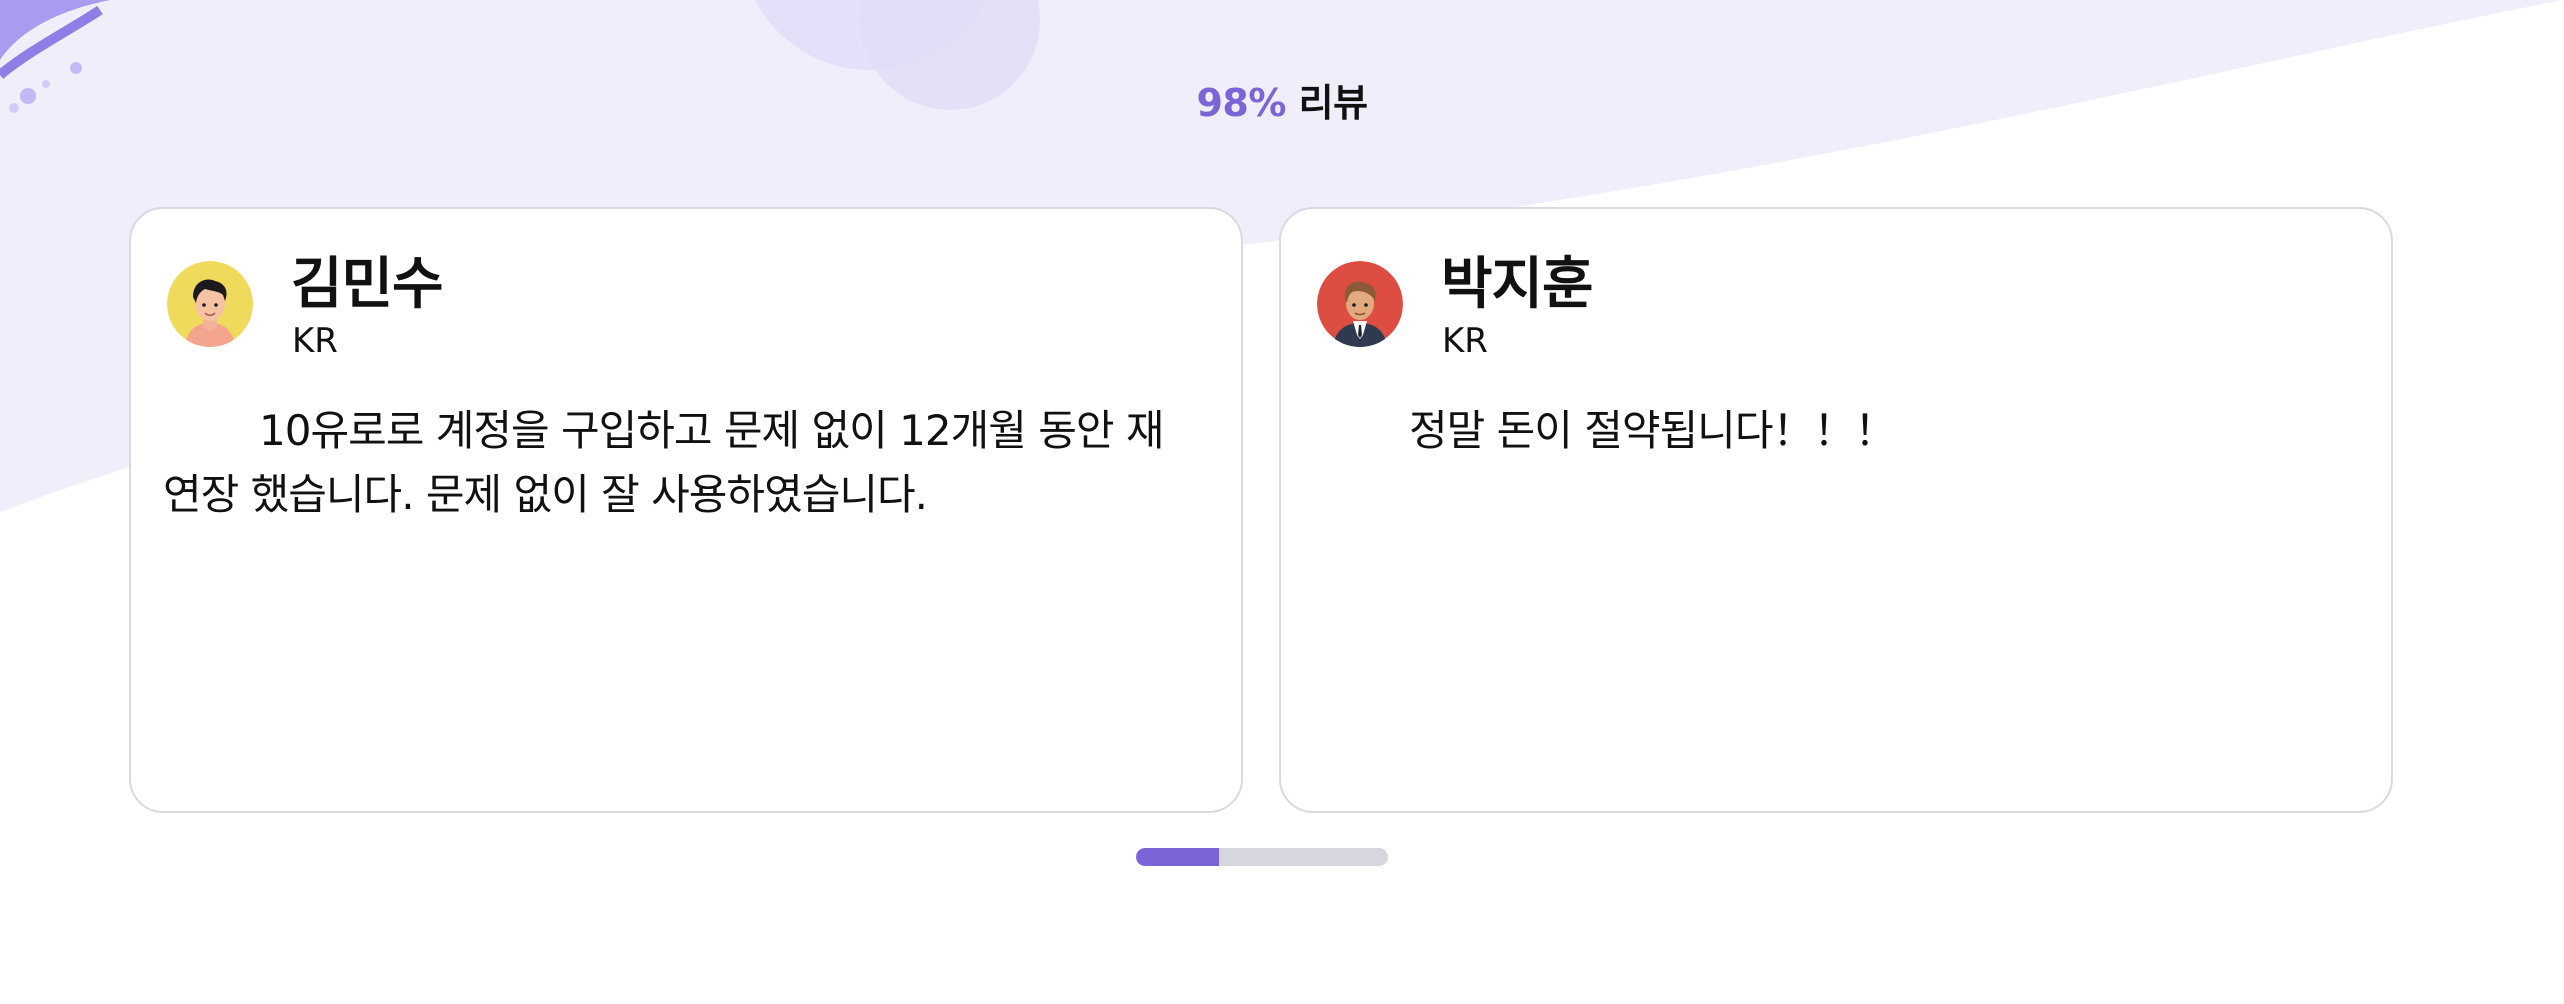 The image size is (2564, 1004). I want to click on review-text: 정말 돈이 절약됩니다！！！, so click(1652, 430).